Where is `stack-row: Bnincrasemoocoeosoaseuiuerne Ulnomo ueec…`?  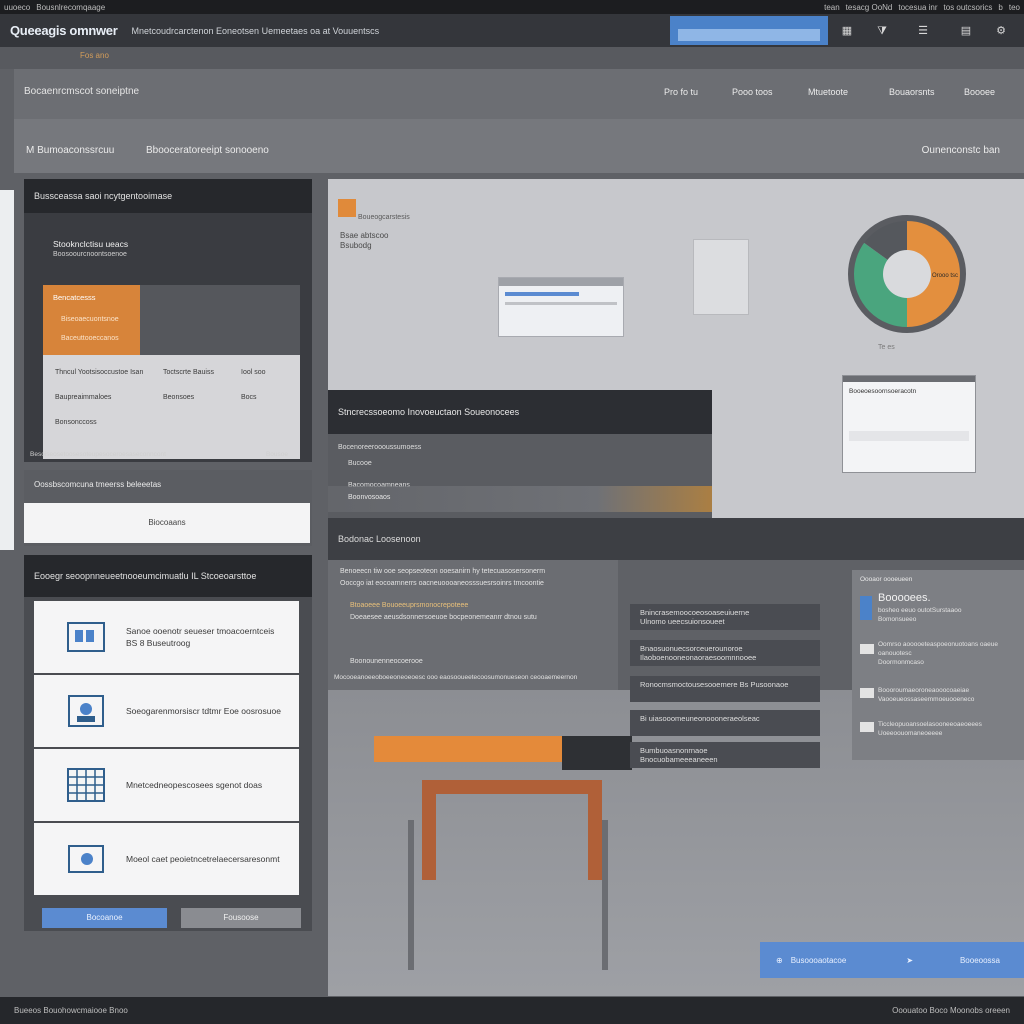 stack-row: Bnincrasemoocoeosoaseuiuerne Ulnomo ueec… is located at coordinates (725, 617).